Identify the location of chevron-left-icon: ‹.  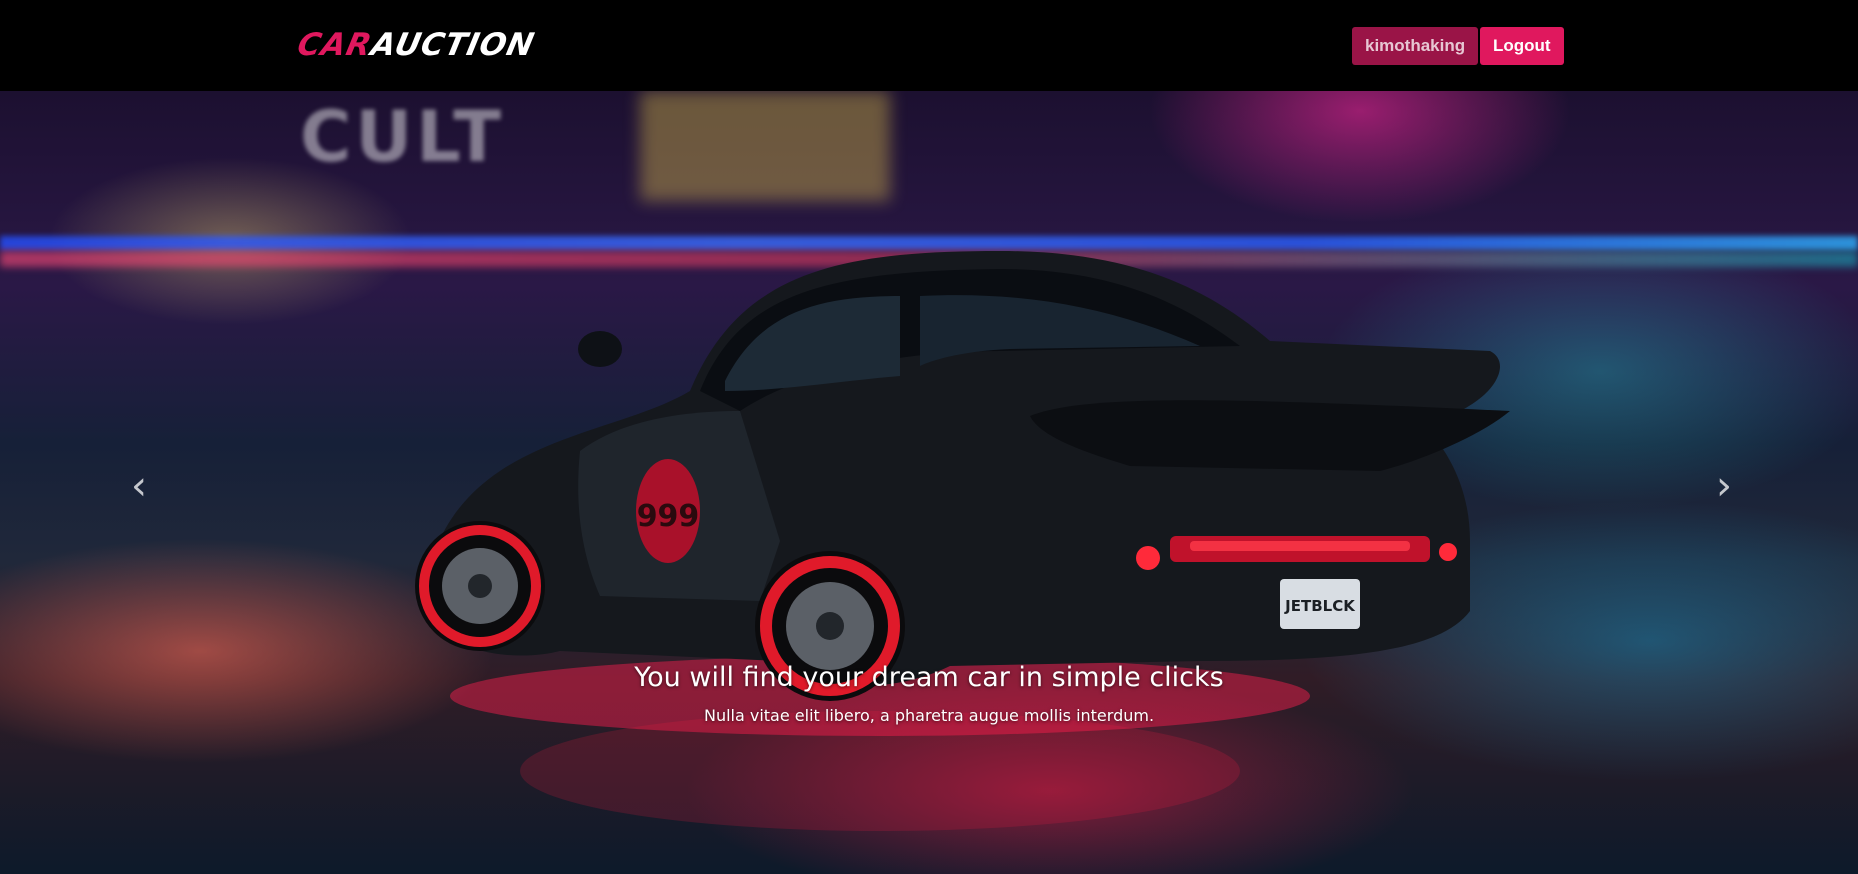
(139, 486).